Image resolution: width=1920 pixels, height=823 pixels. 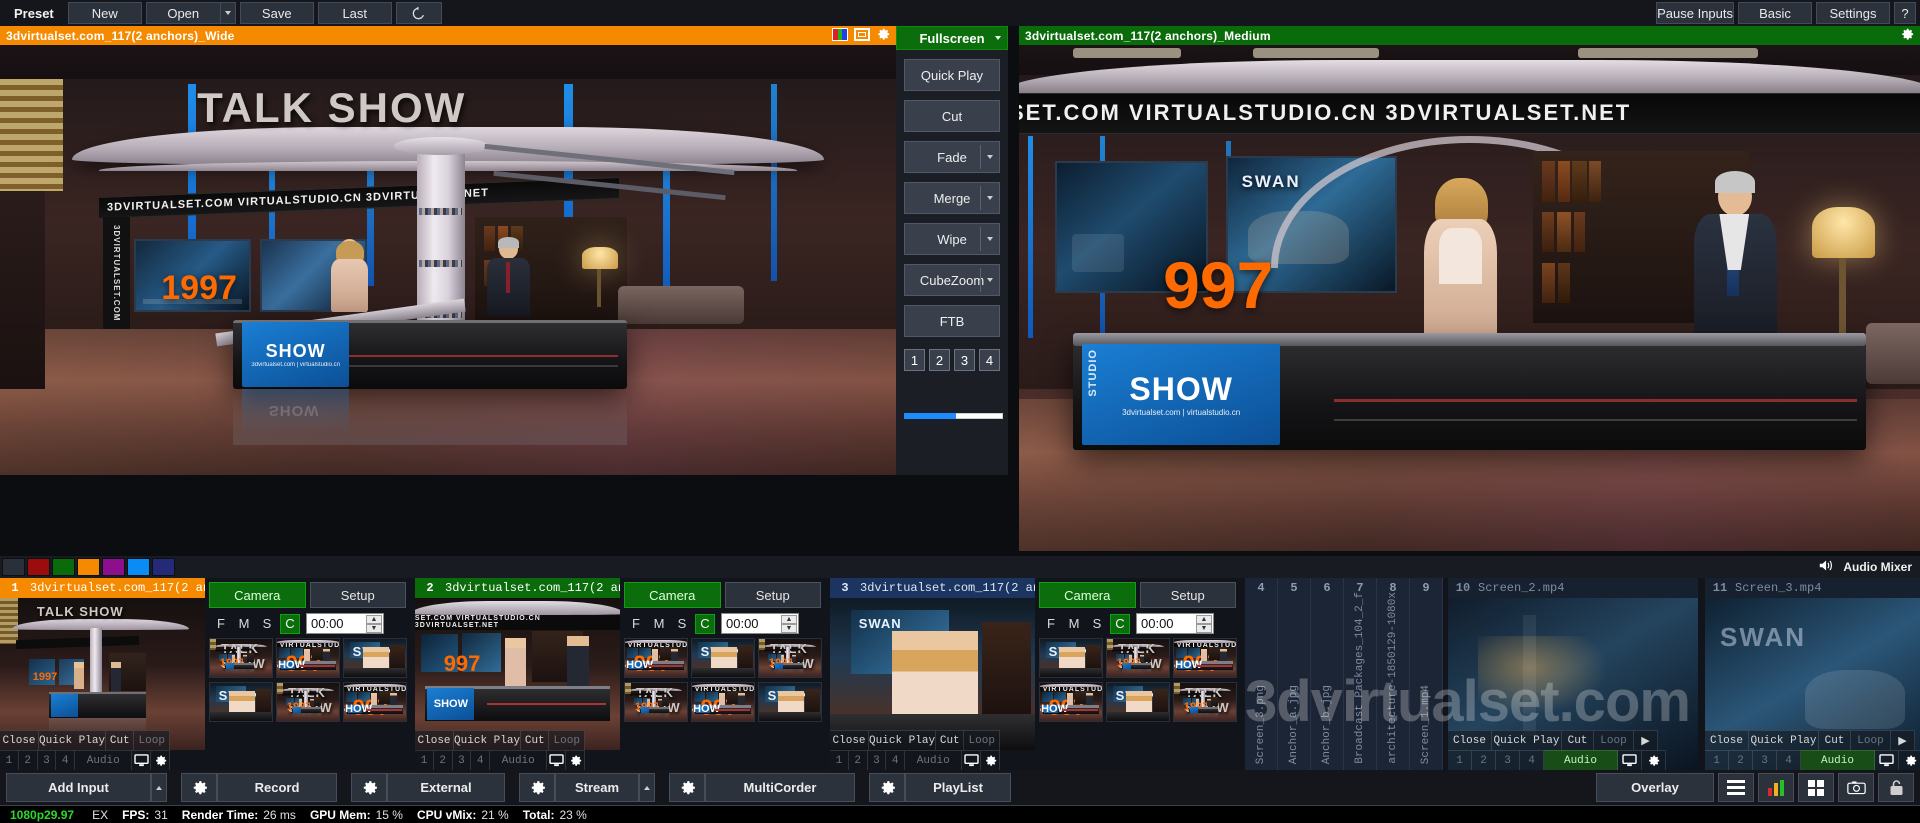 I want to click on transition-wipe-button: Wipe, so click(x=952, y=239).